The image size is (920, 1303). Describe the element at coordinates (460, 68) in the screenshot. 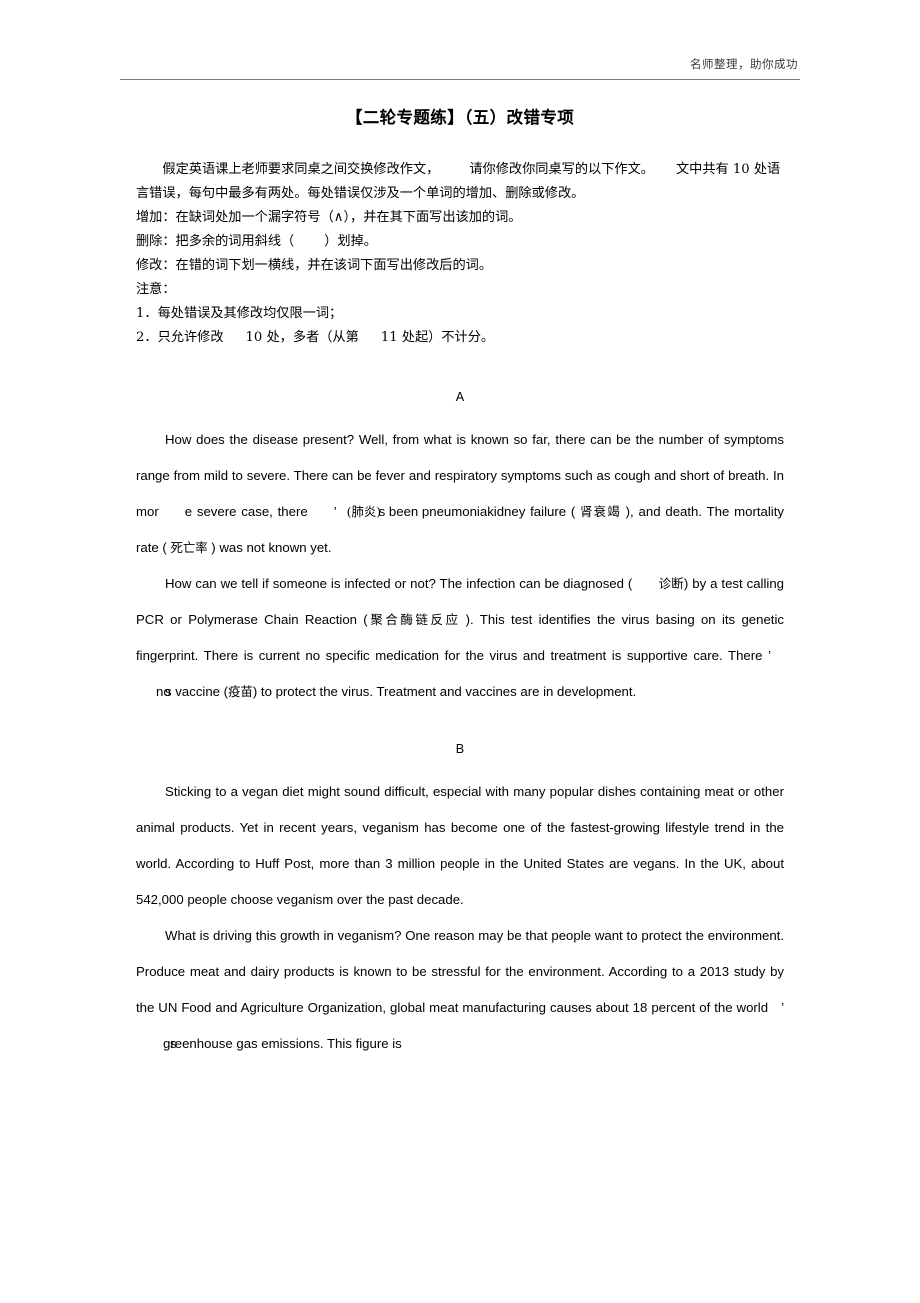

I see `page-header: 名师整理，助你成功` at that location.